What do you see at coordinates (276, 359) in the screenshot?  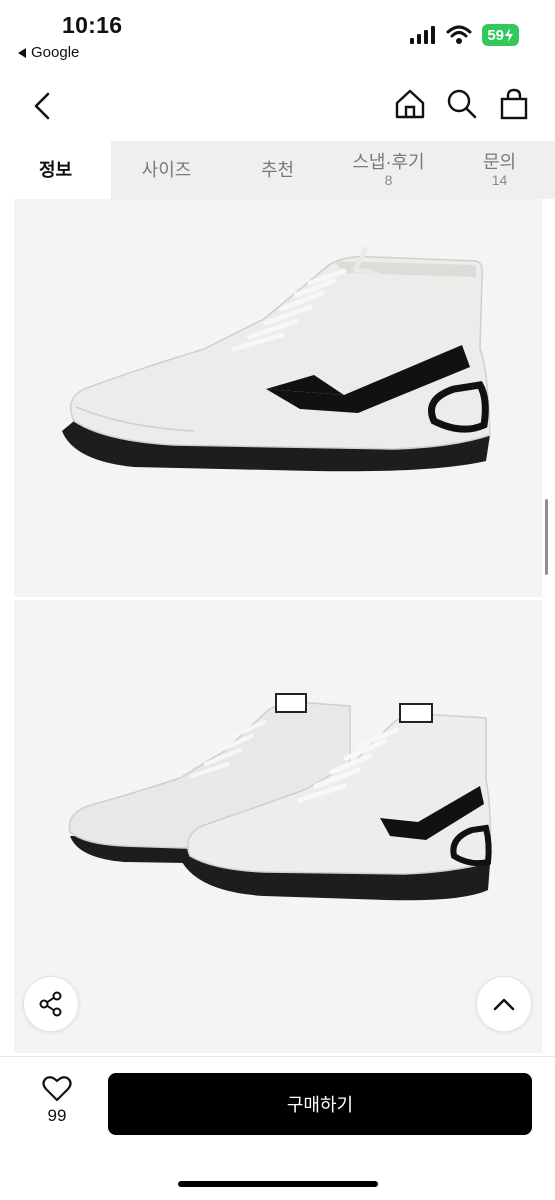 I see `shoe-side-illustration` at bounding box center [276, 359].